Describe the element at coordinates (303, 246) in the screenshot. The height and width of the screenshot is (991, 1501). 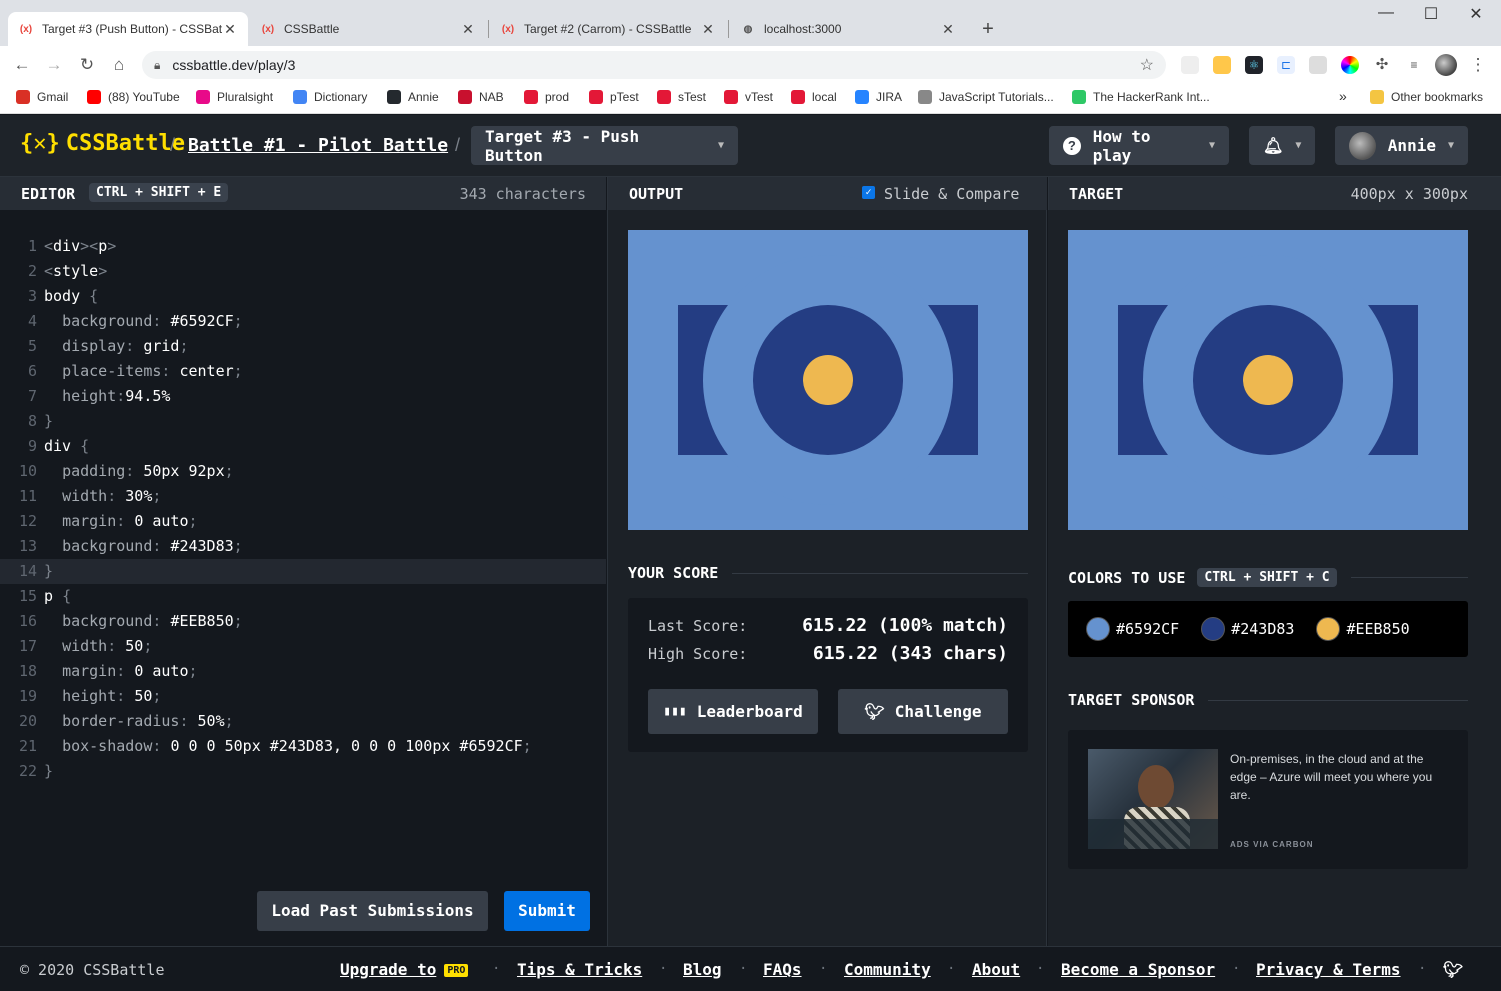
I see `code-line: 1 <div><p>` at that location.